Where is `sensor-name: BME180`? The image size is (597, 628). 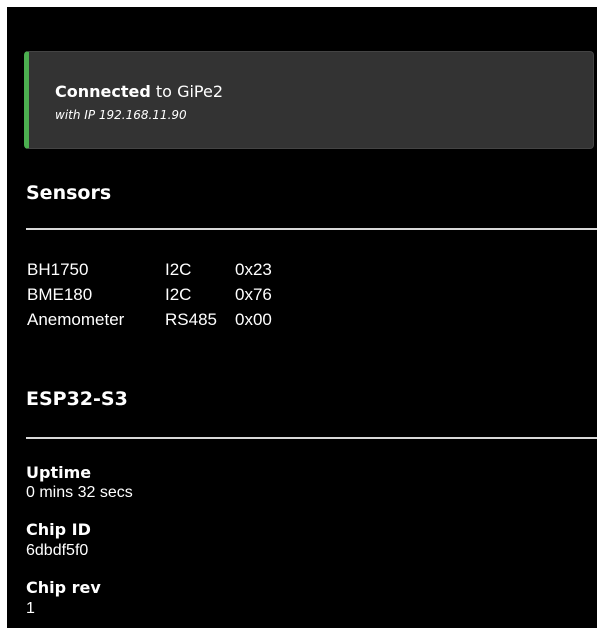
sensor-name: BME180 is located at coordinates (60, 294).